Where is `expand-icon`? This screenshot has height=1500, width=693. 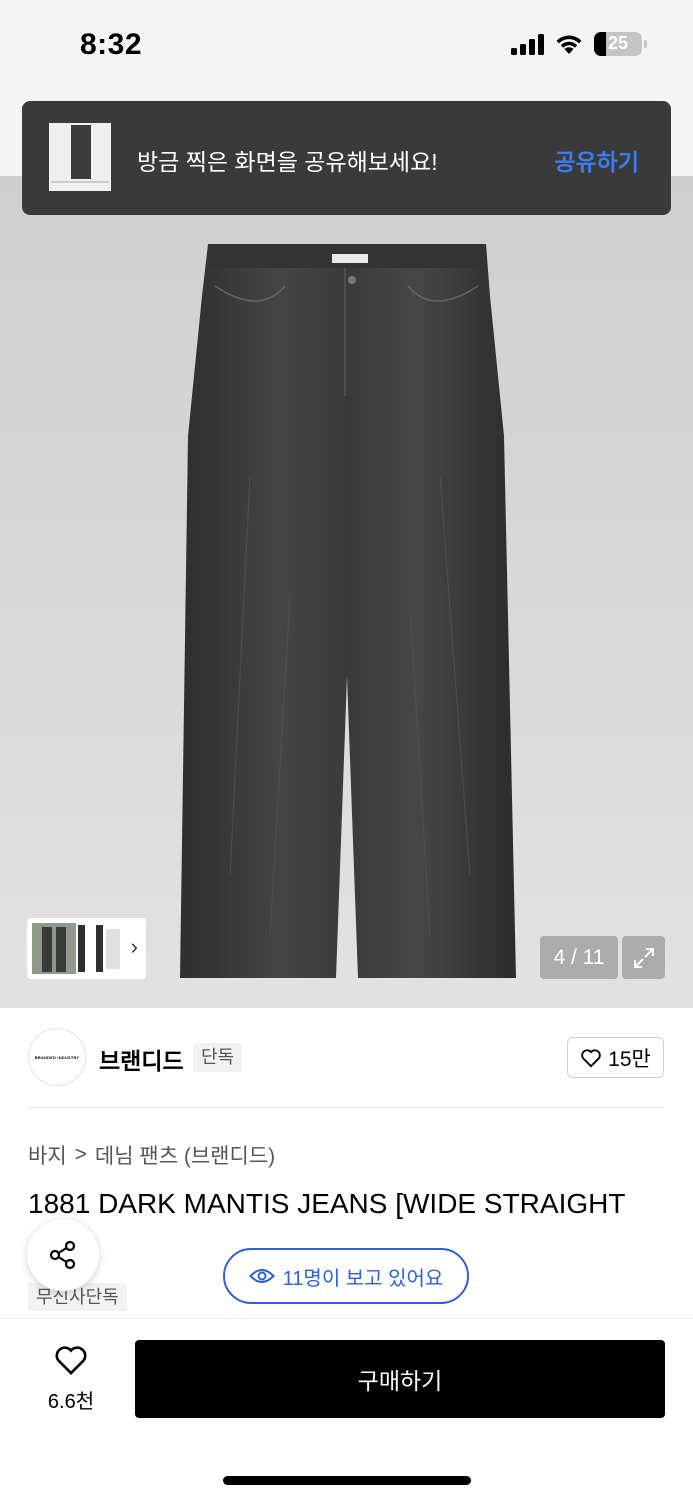
expand-icon is located at coordinates (643, 957).